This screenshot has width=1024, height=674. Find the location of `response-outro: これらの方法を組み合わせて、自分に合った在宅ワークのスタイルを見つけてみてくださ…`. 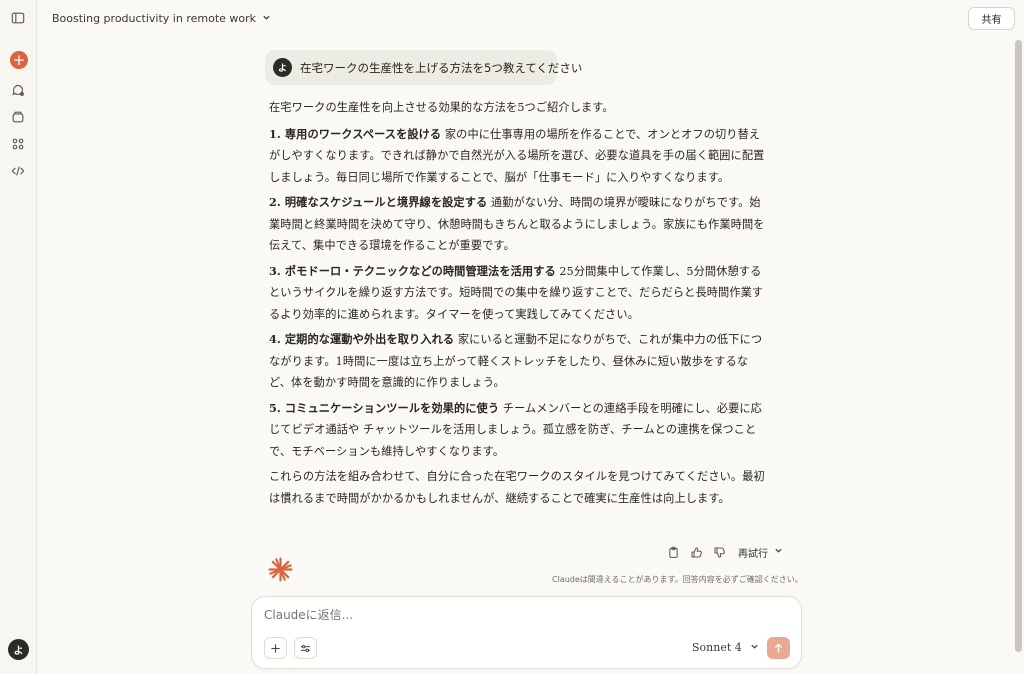

response-outro: これらの方法を組み合わせて、自分に合った在宅ワークのスタイルを見つけてみてくださ… is located at coordinates (517, 487).